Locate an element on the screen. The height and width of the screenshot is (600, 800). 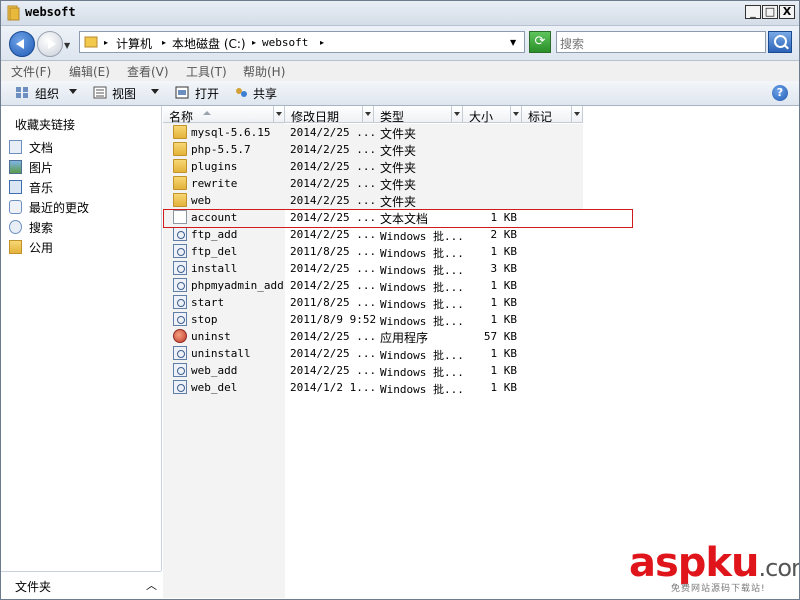
column-header-date: 修改日期 is located at coordinates (329, 115).